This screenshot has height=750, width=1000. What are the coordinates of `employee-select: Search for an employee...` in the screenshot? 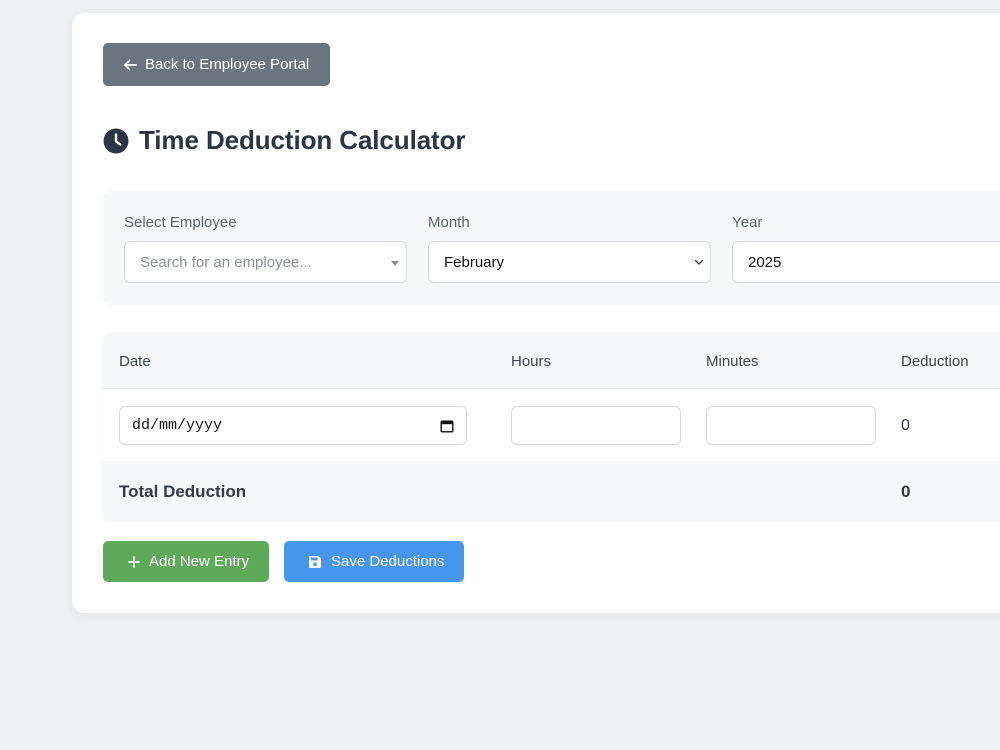 It's located at (265, 262).